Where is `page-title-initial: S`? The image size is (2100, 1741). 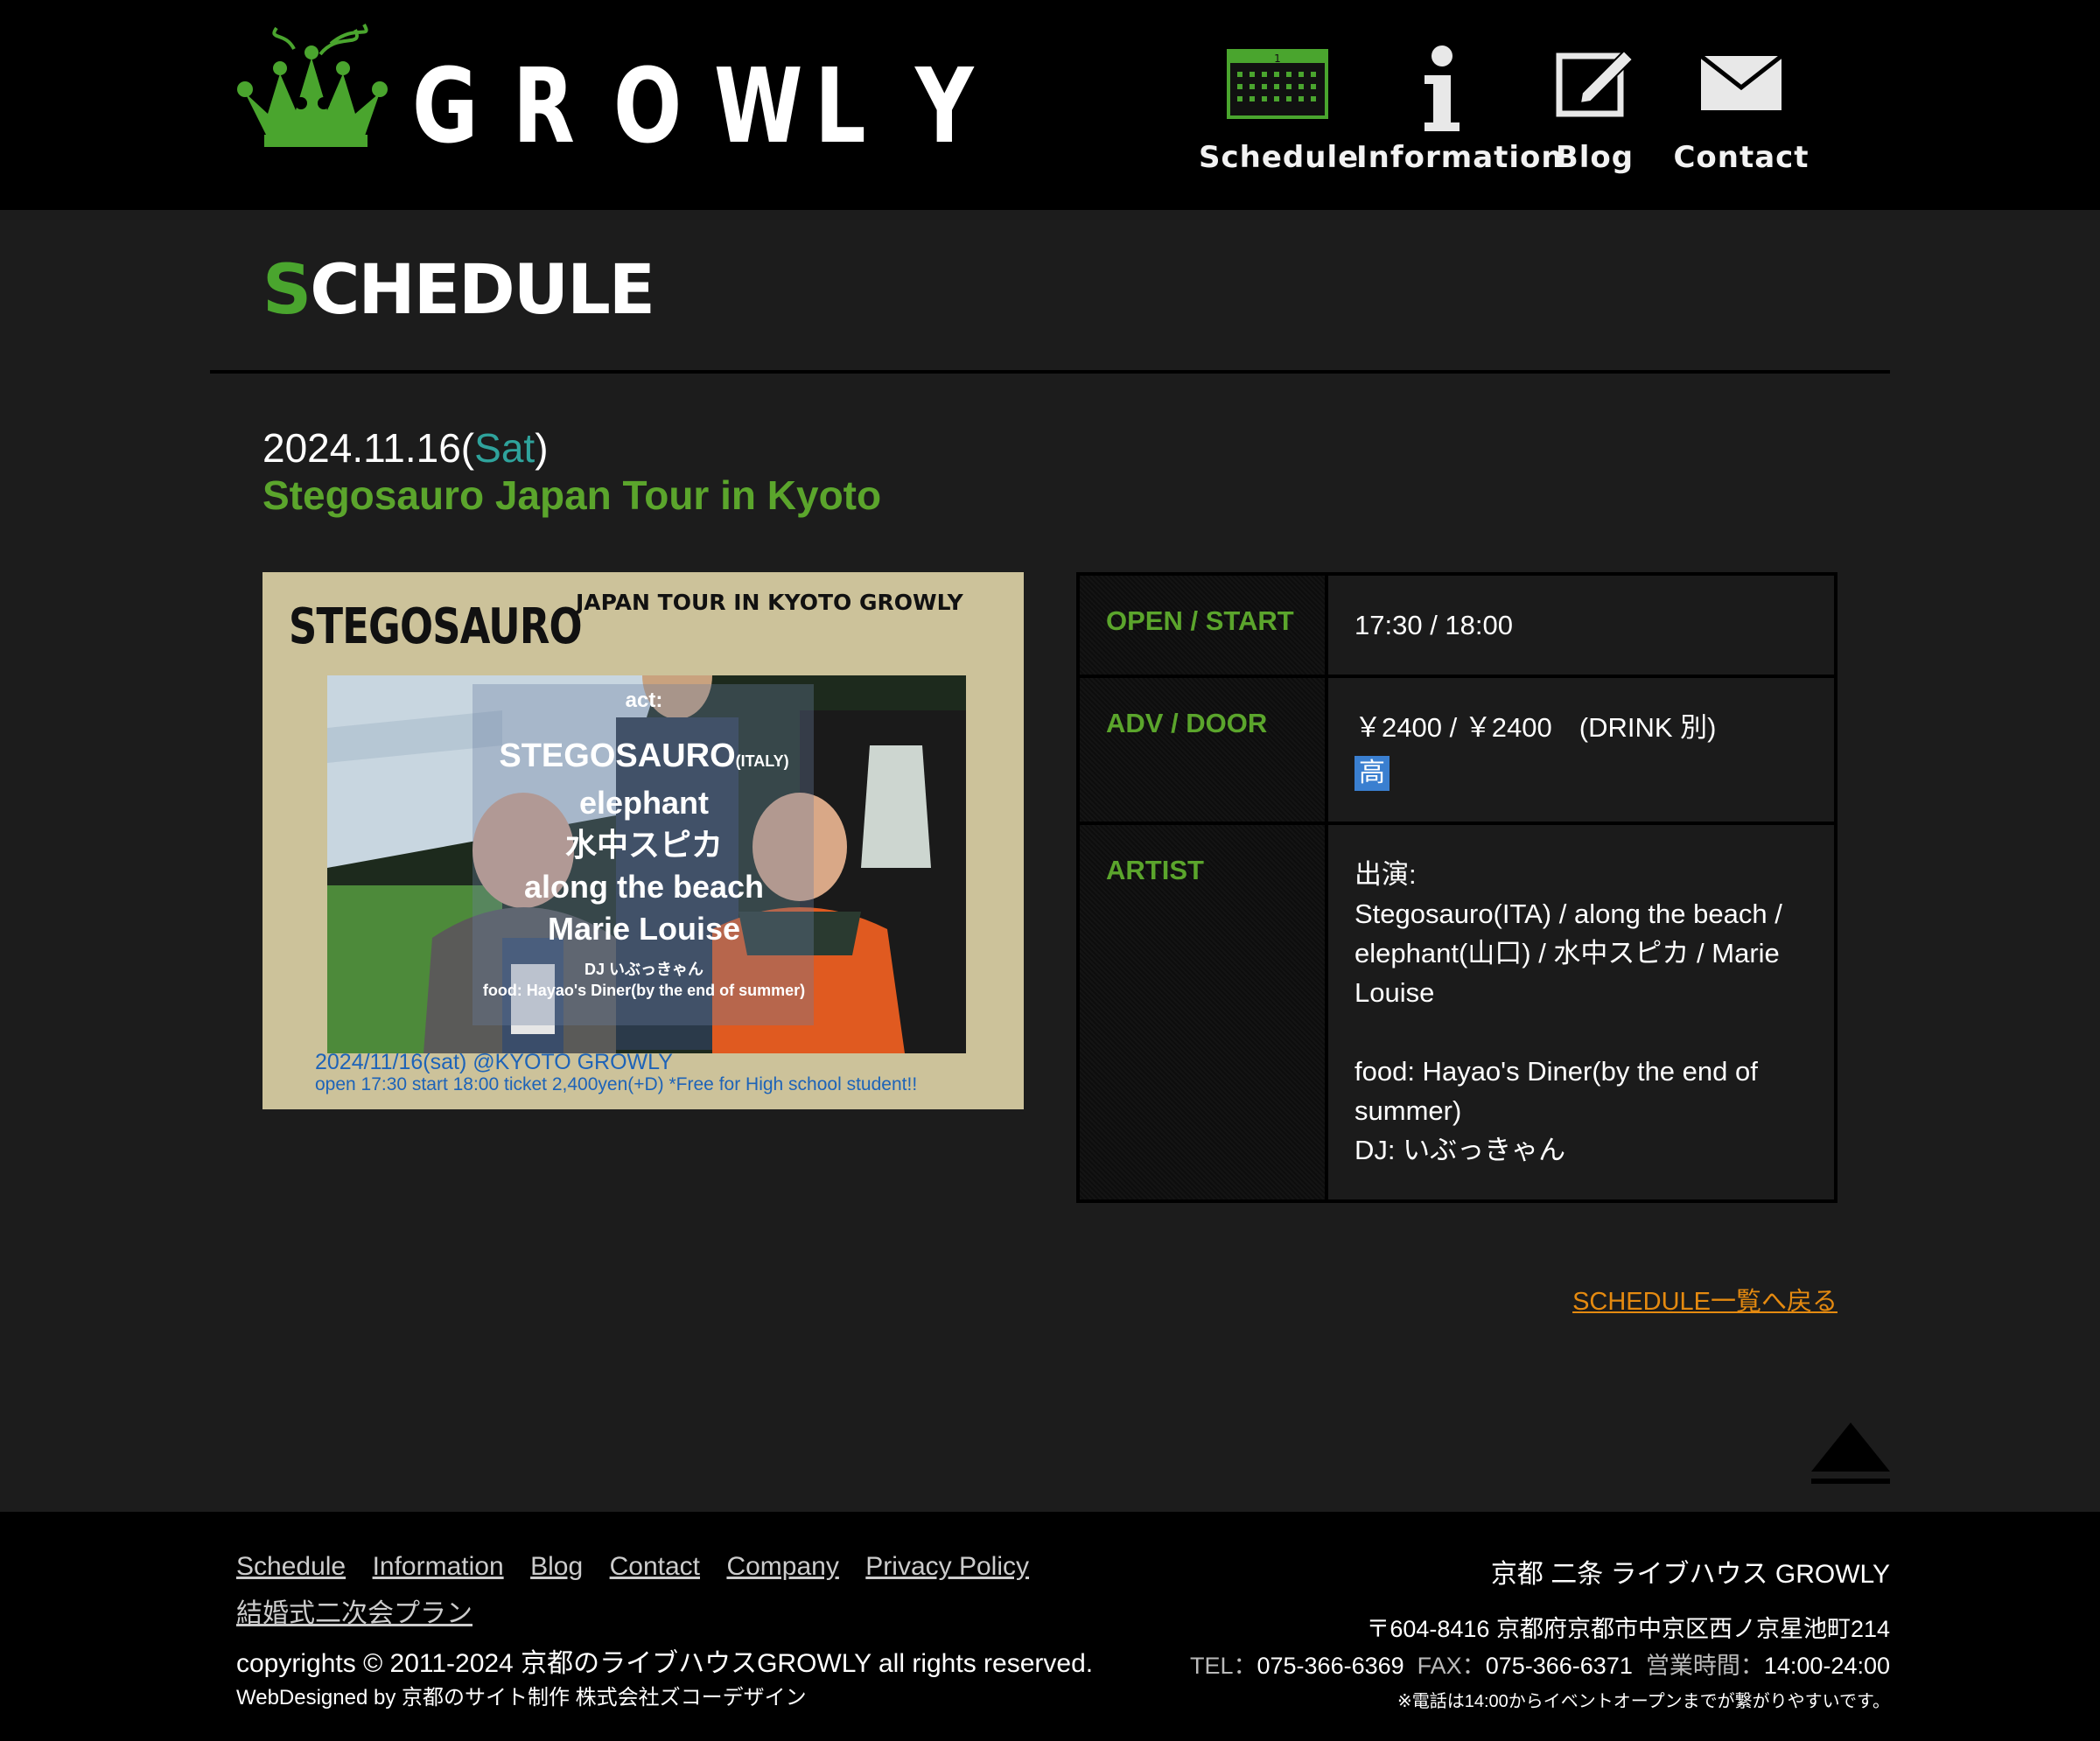
page-title-initial: S is located at coordinates (287, 290).